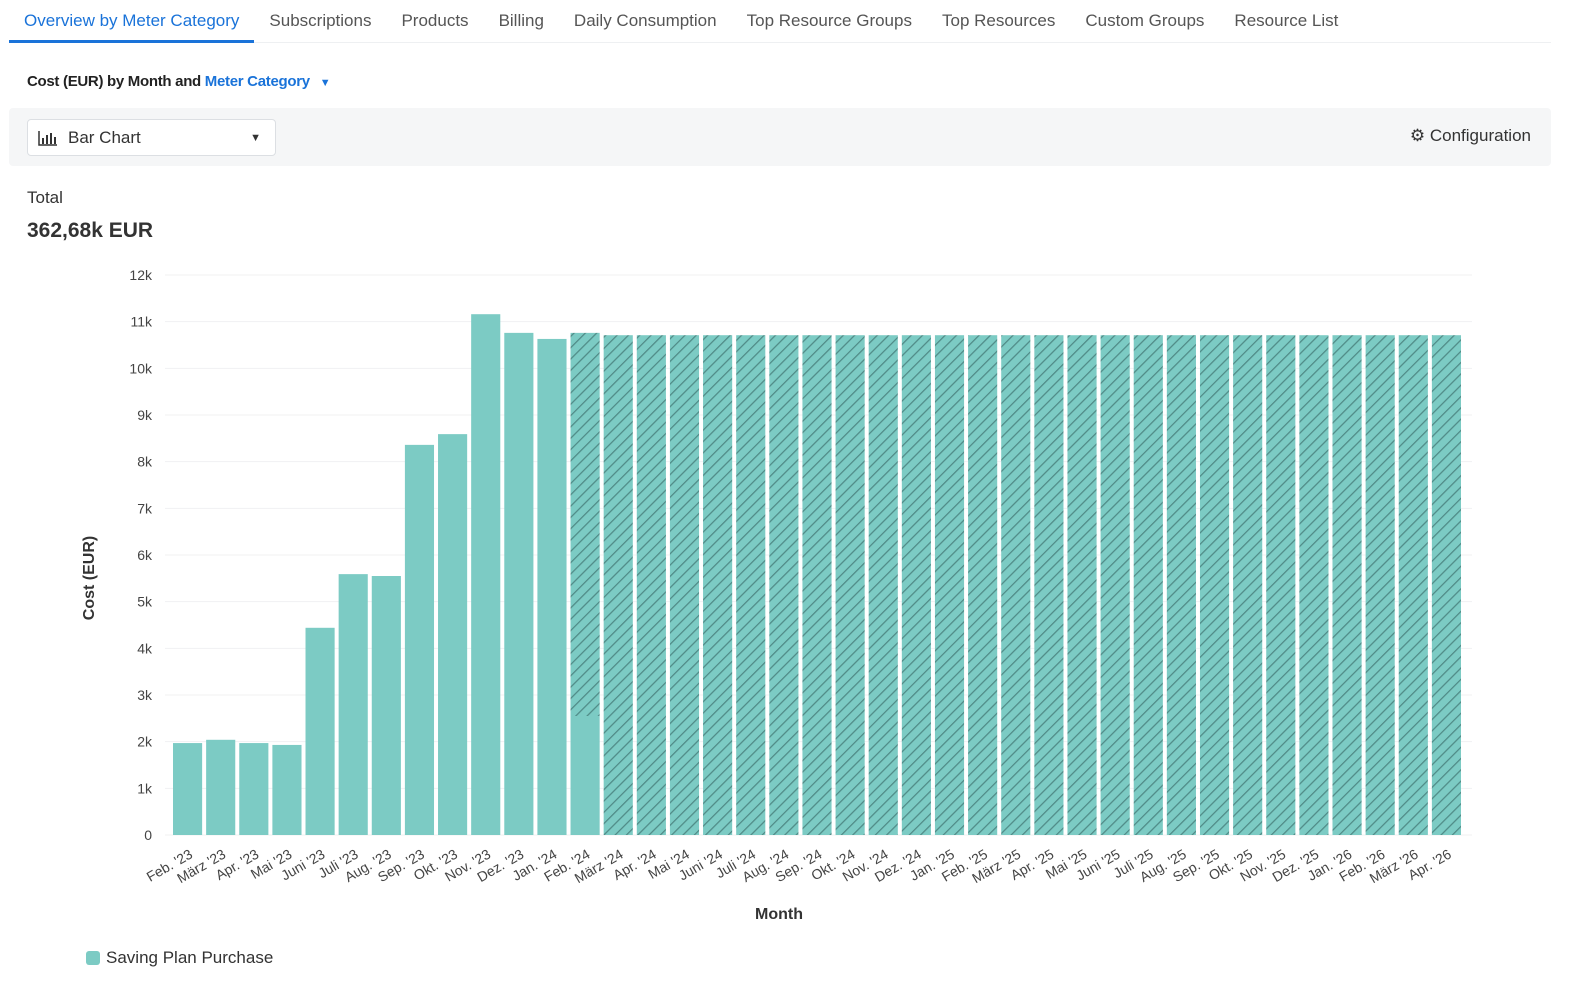 The height and width of the screenshot is (987, 1576). Describe the element at coordinates (145, 602) in the screenshot. I see `y-tick-label: 5k` at that location.